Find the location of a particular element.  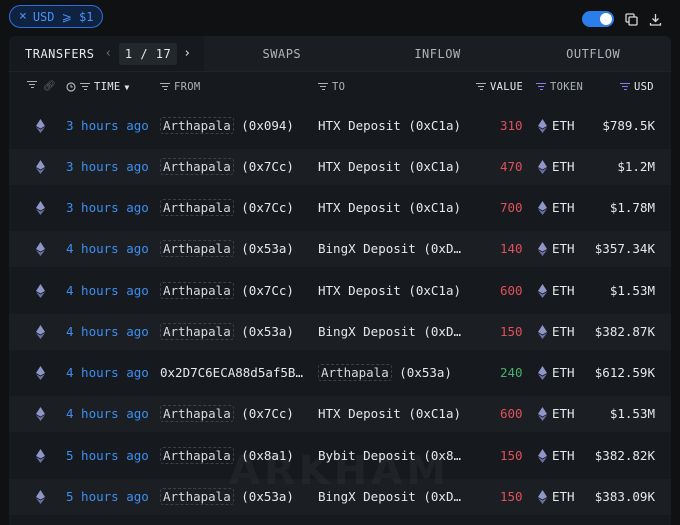

toggle-switch is located at coordinates (598, 19).